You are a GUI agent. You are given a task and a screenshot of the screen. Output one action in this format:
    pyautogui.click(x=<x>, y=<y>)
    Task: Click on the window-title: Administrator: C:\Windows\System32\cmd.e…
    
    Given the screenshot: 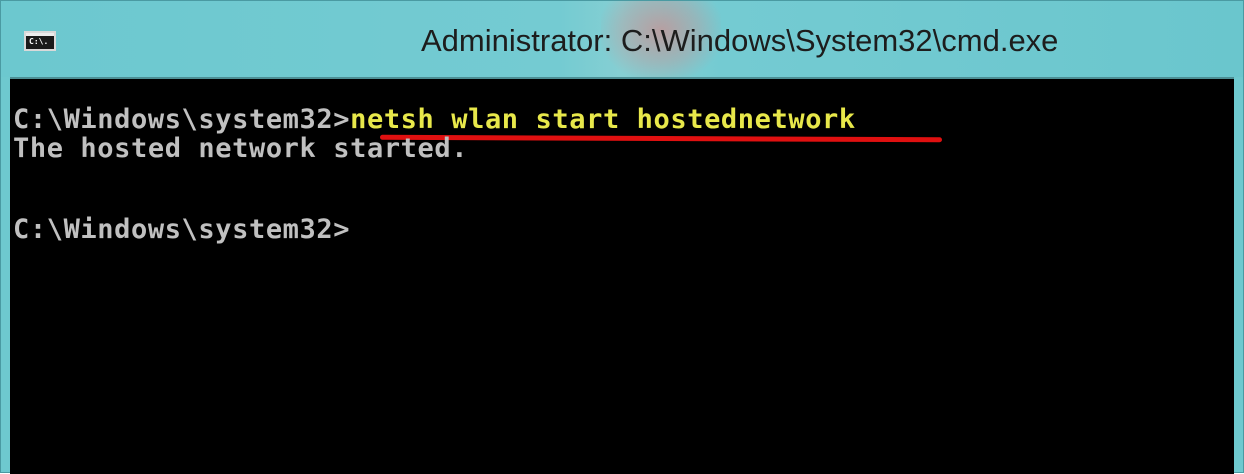 What is the action you would take?
    pyautogui.click(x=740, y=40)
    